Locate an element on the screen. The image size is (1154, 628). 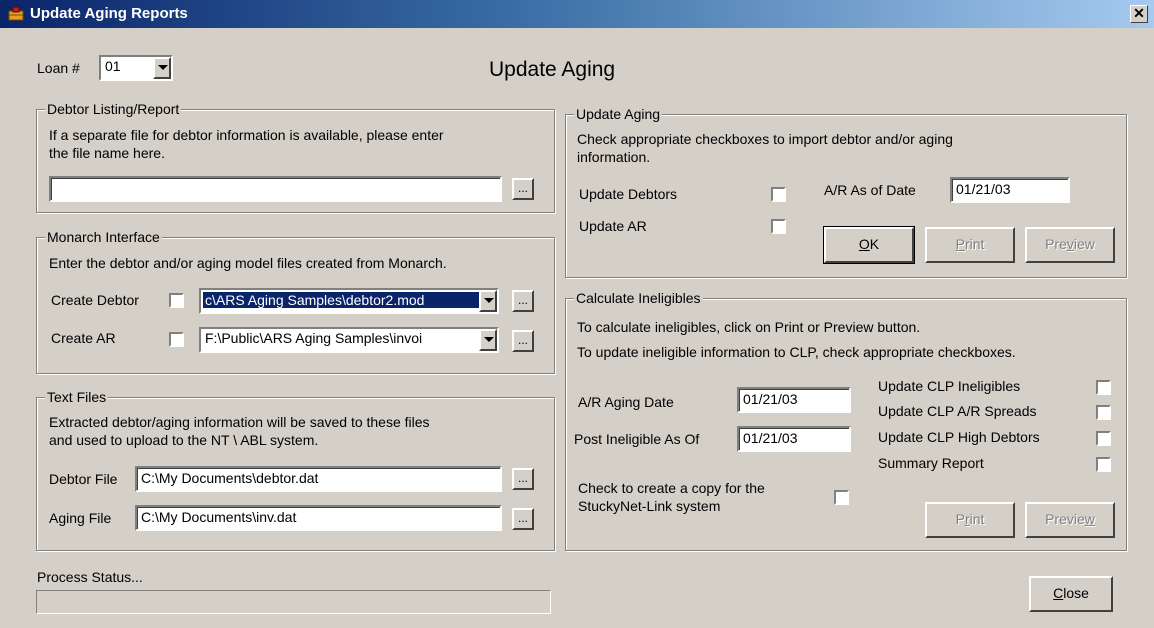
ar-aging-date-input: 01/21/03 is located at coordinates (794, 400).